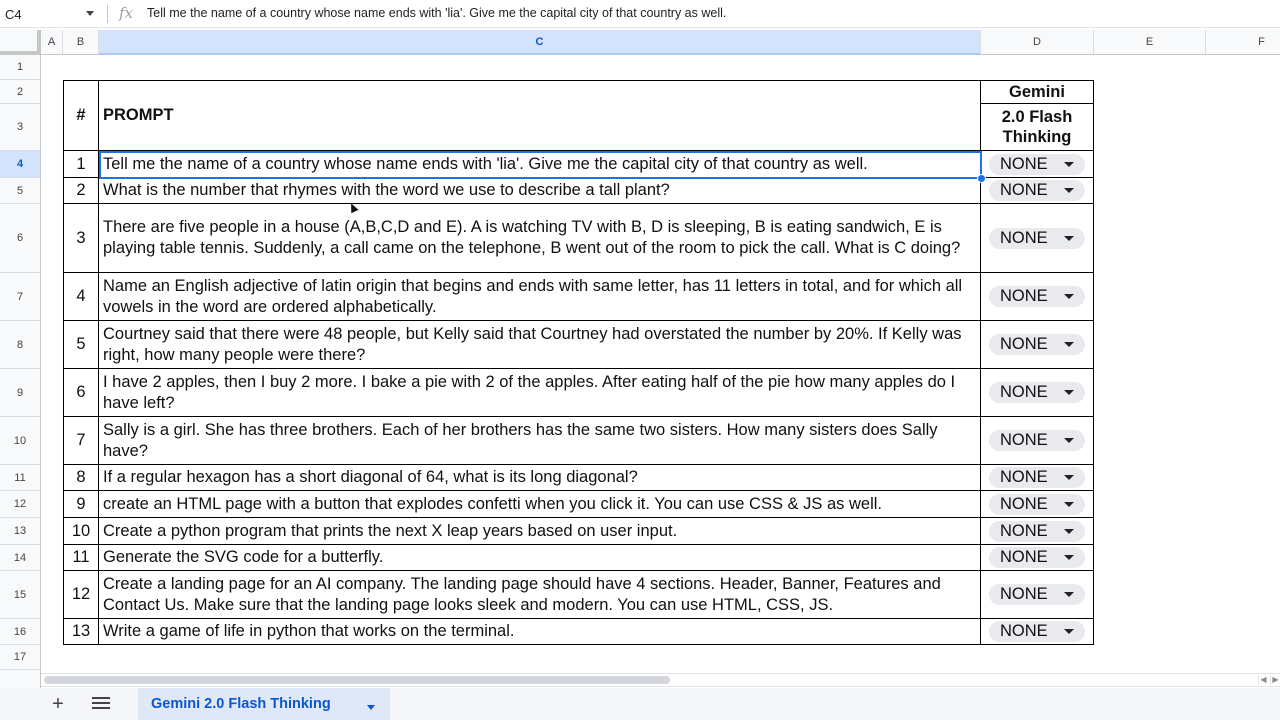 The width and height of the screenshot is (1280, 720). Describe the element at coordinates (81, 345) in the screenshot. I see `row-number-cell: 5` at that location.